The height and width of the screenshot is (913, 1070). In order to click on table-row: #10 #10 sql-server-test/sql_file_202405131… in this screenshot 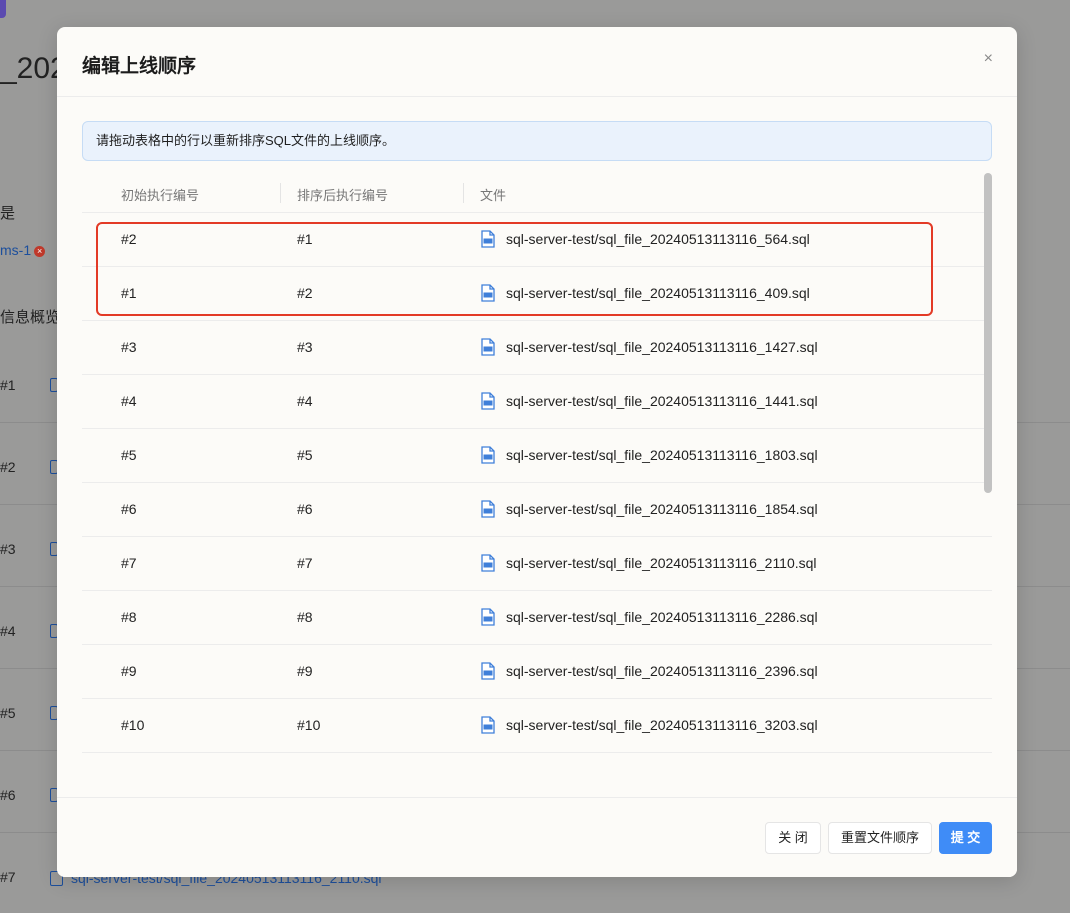, I will do `click(537, 726)`.